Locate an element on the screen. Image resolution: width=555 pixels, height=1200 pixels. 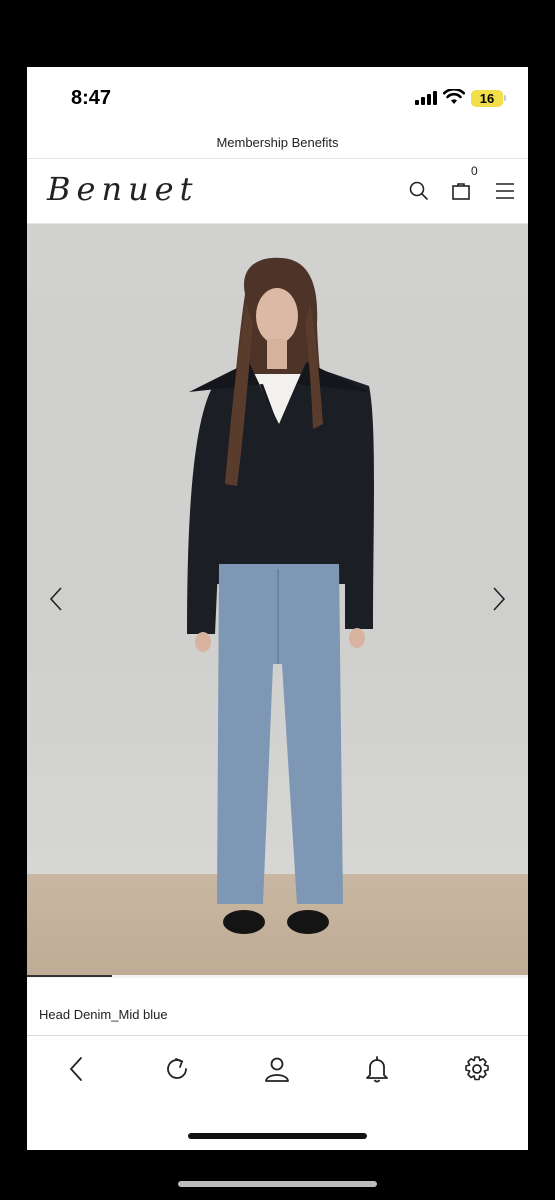
reload-icon is located at coordinates (177, 1069).